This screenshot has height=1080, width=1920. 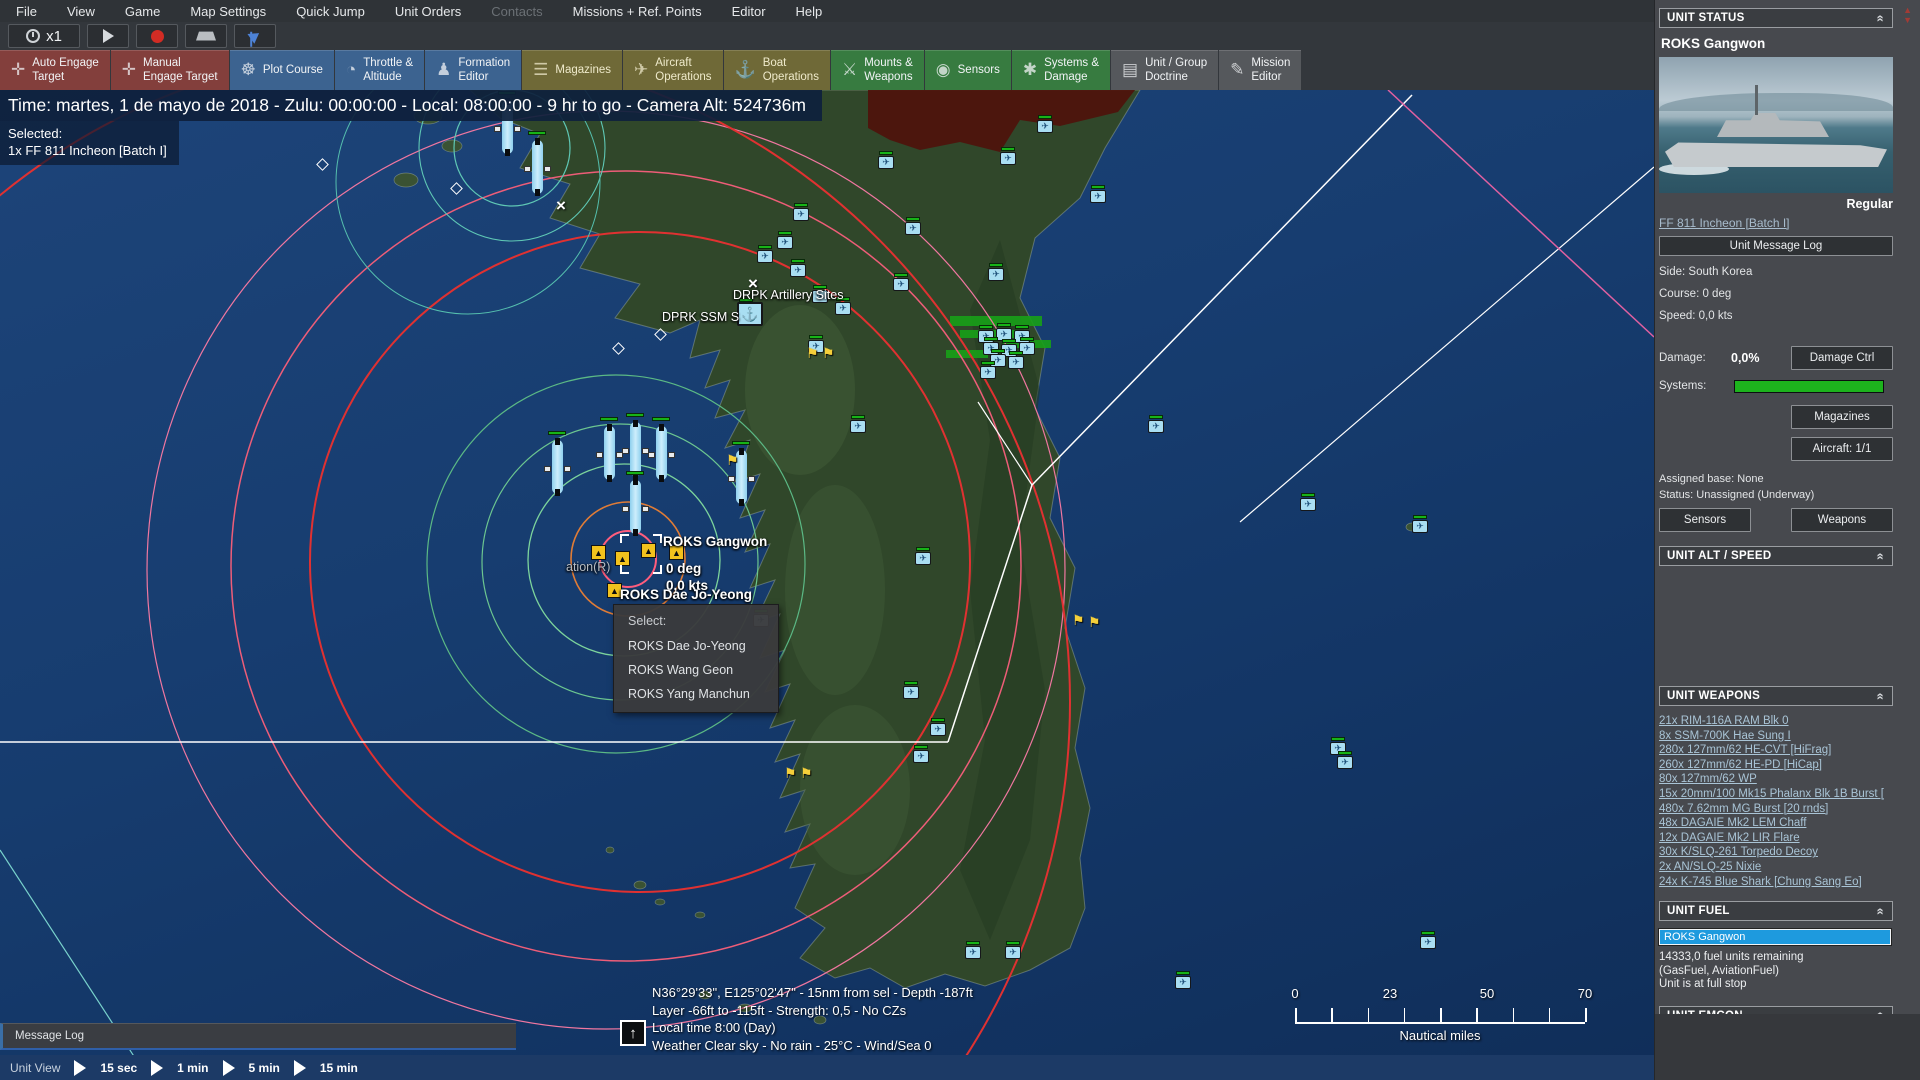 What do you see at coordinates (1776, 911) in the screenshot?
I see `unit-fuel-panel-header: UNIT FUEL «` at bounding box center [1776, 911].